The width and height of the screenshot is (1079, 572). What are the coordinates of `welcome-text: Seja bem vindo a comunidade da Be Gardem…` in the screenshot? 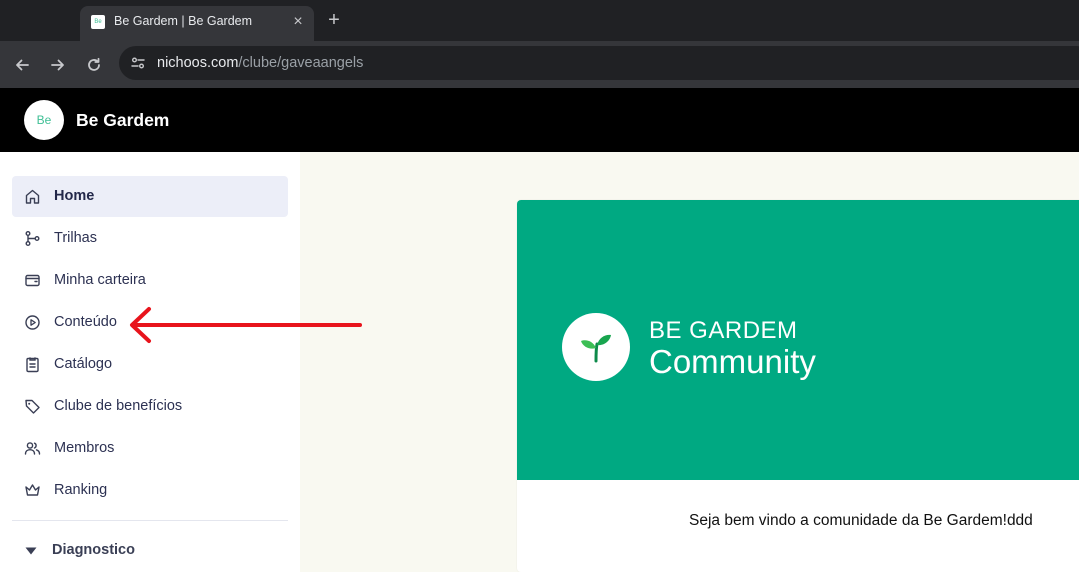 It's located at (861, 520).